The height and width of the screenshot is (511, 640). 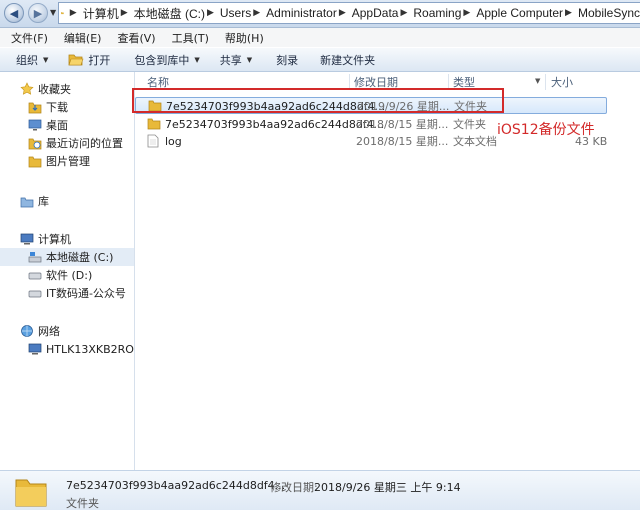 What do you see at coordinates (27, 202) in the screenshot?
I see `library-icon` at bounding box center [27, 202].